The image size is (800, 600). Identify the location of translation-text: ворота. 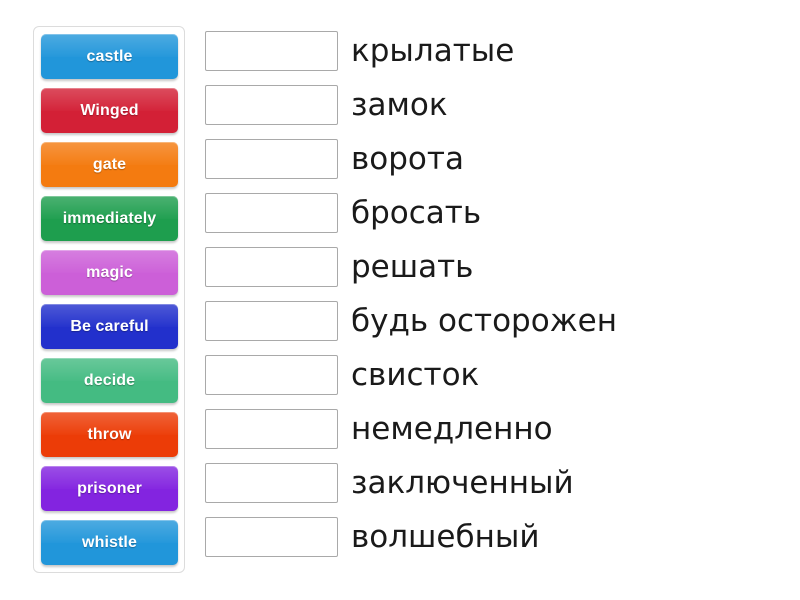
(407, 158).